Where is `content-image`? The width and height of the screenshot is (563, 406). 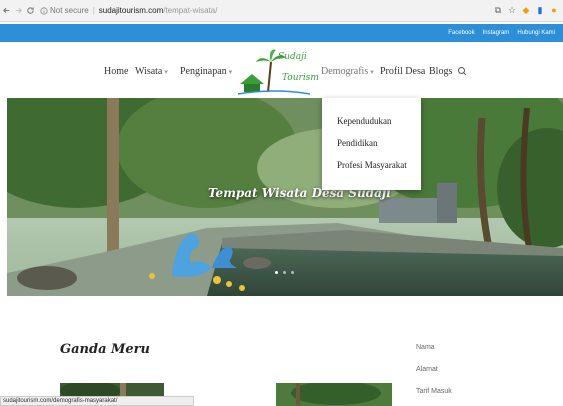
content-image is located at coordinates (334, 394).